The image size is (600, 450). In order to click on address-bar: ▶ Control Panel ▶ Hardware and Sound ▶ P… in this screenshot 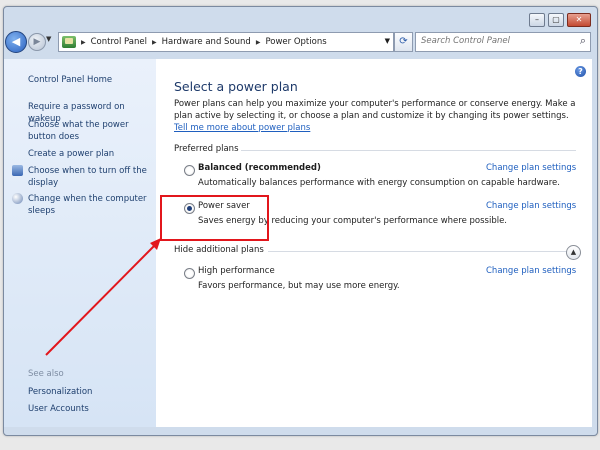, I will do `click(226, 42)`.